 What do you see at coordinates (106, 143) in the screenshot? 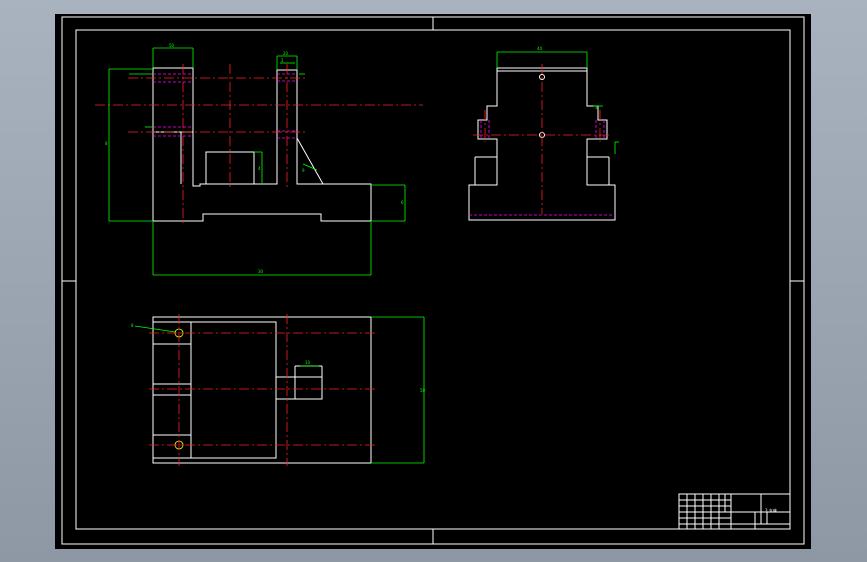
I see `front-dim-left-height: 8` at bounding box center [106, 143].